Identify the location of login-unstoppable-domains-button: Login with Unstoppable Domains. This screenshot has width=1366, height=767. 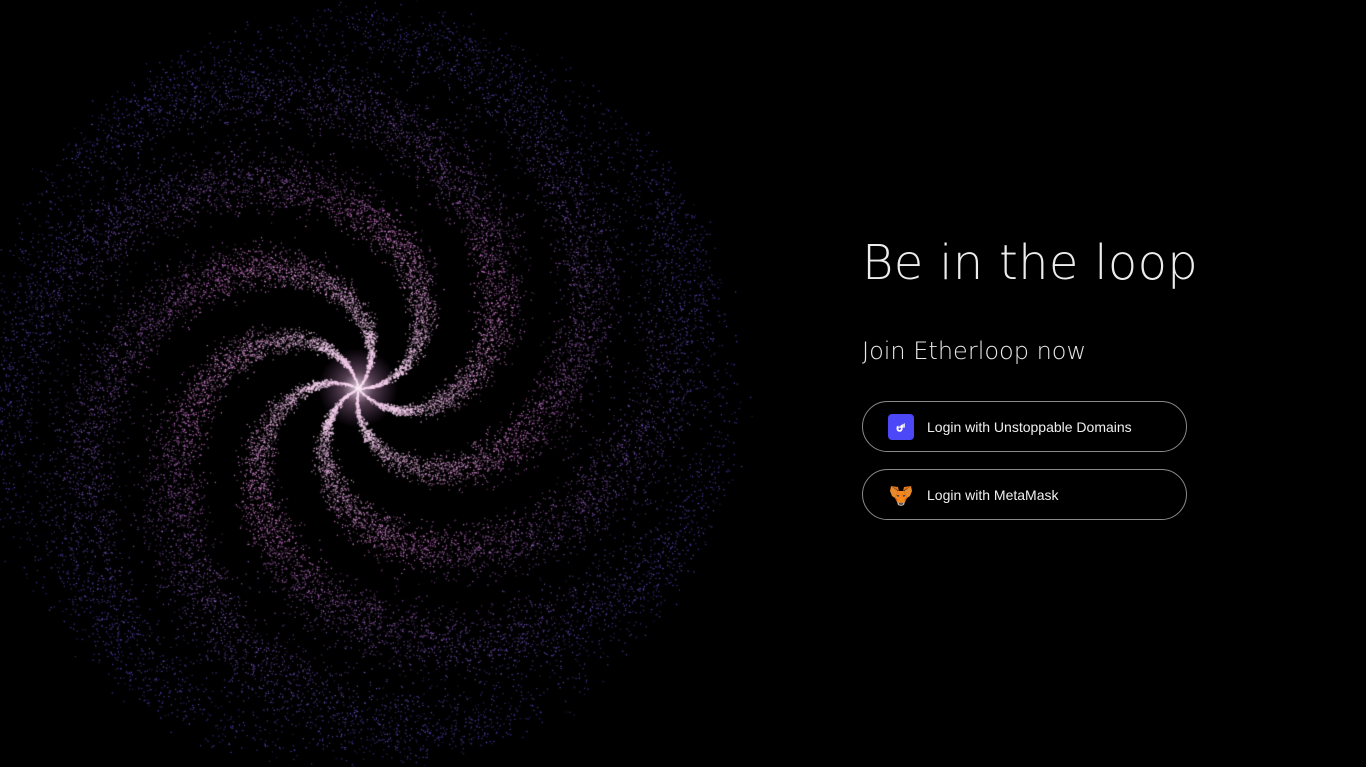
(1024, 426).